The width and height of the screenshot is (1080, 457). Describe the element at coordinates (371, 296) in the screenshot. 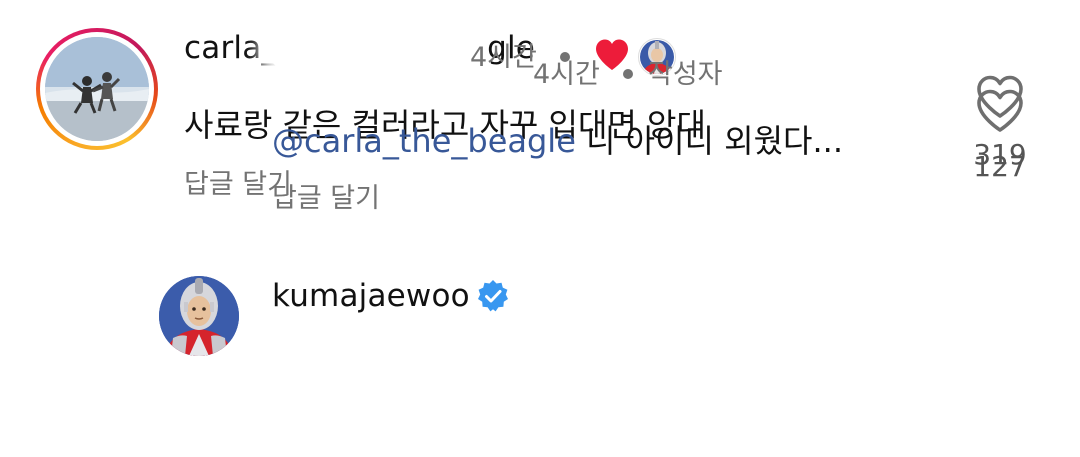

I see `comment-username: kumajaewoo` at that location.